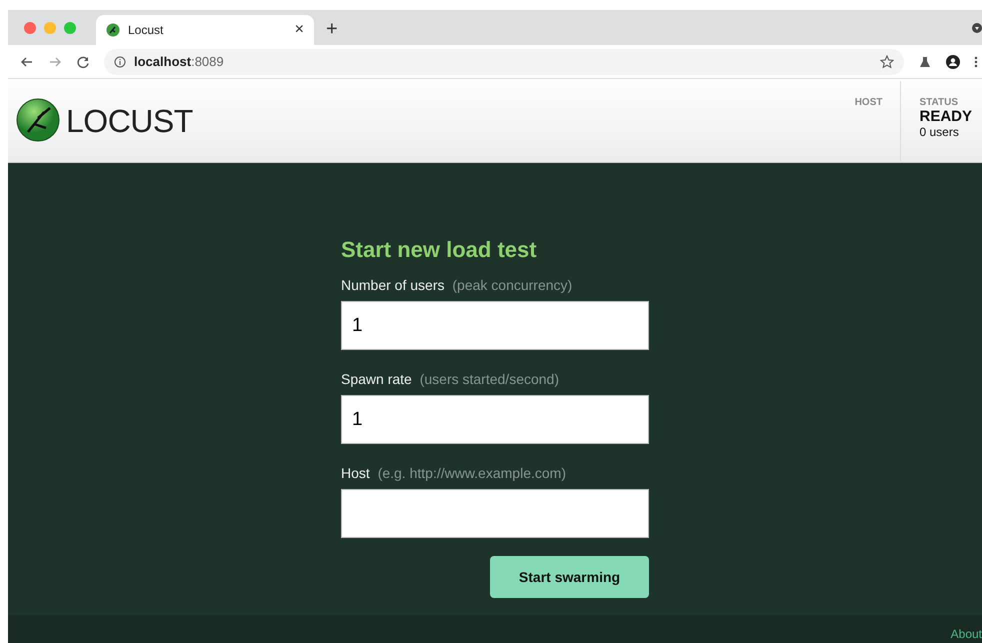  Describe the element at coordinates (392, 285) in the screenshot. I see `field-label: Number of users` at that location.